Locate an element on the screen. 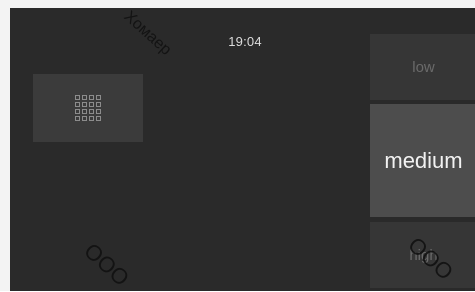 The image size is (475, 292). menu-grid-button is located at coordinates (88, 108).